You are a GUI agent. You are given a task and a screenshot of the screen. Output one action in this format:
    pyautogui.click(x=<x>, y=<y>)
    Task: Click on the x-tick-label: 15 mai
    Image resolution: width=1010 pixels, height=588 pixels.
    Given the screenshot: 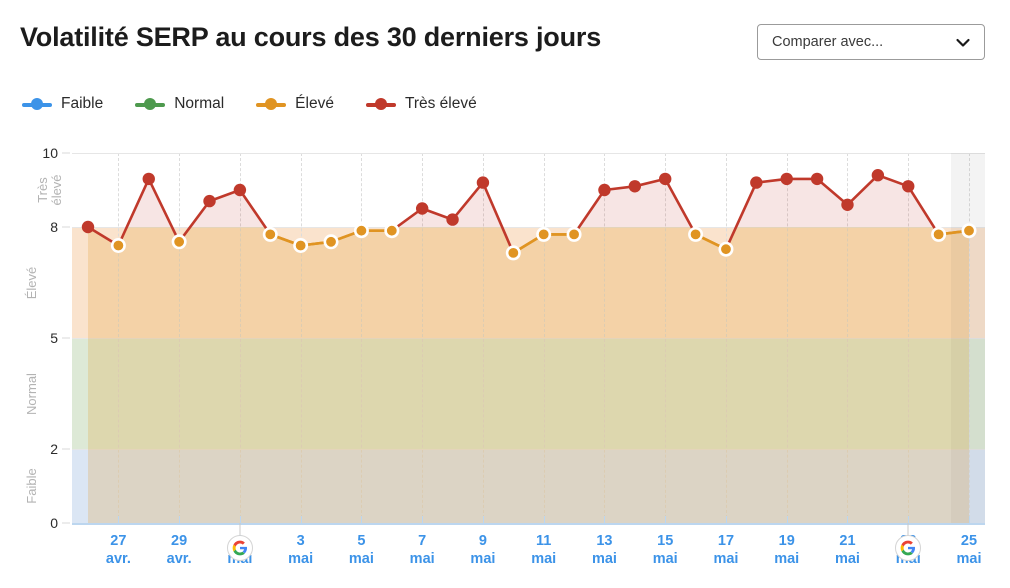 What is the action you would take?
    pyautogui.click(x=665, y=550)
    